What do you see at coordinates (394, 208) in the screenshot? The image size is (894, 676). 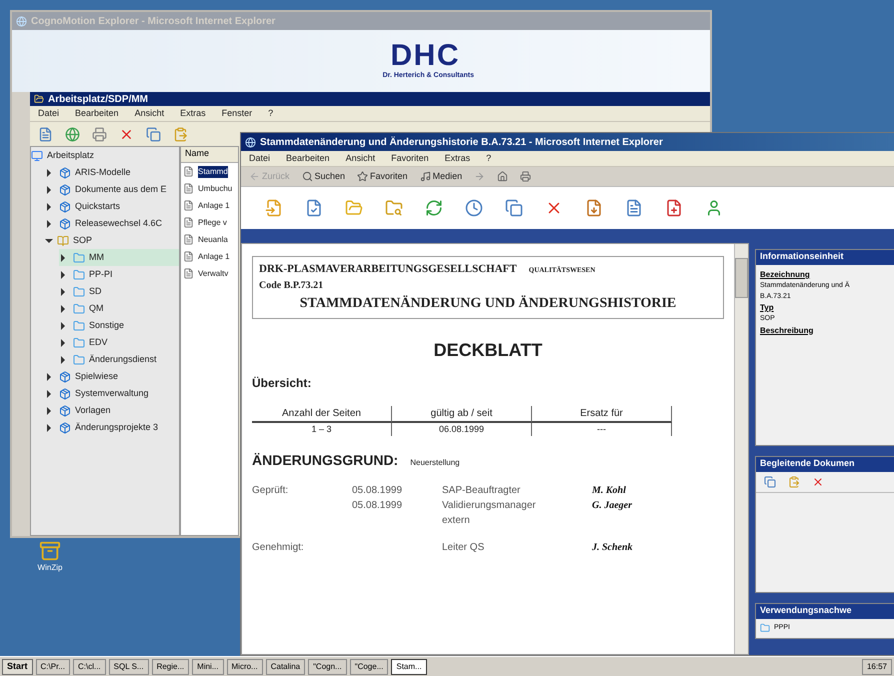 I see `folder-search-icon` at bounding box center [394, 208].